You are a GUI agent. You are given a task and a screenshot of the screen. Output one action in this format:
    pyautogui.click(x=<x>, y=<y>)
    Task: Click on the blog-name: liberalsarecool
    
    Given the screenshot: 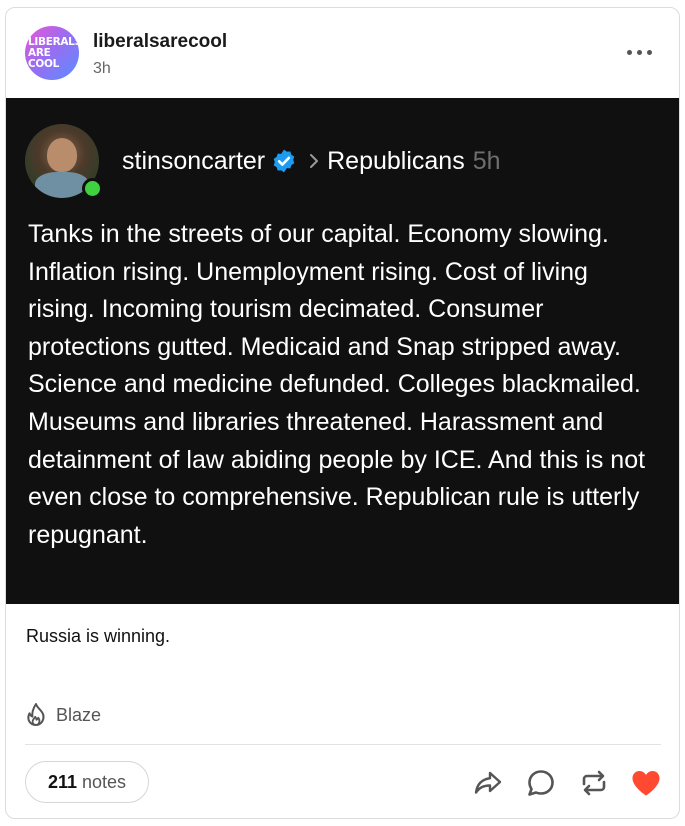 What is the action you would take?
    pyautogui.click(x=160, y=42)
    